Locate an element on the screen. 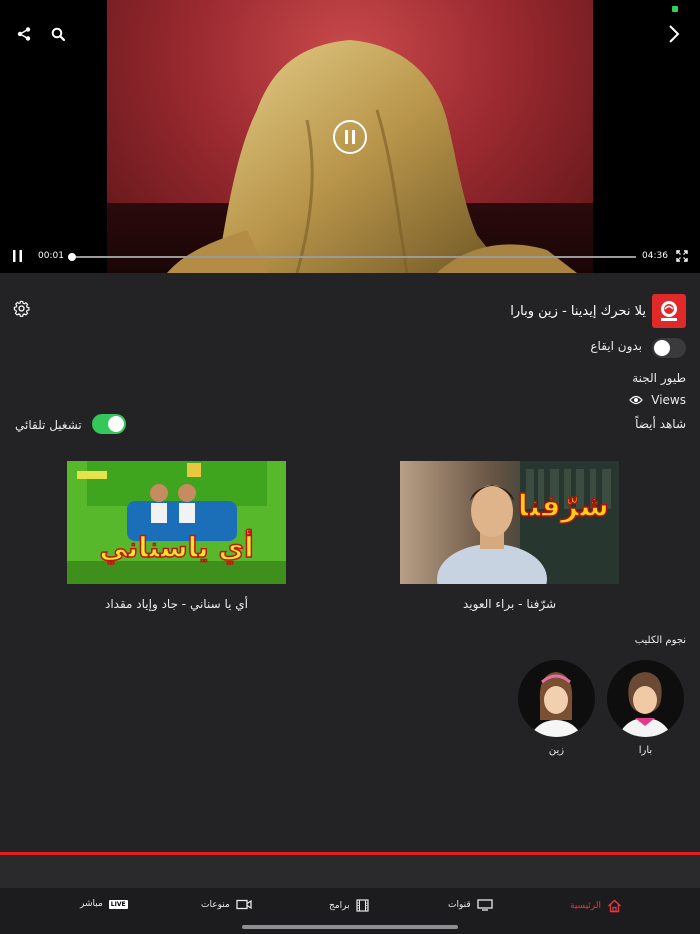  video-camera-icon is located at coordinates (244, 904).